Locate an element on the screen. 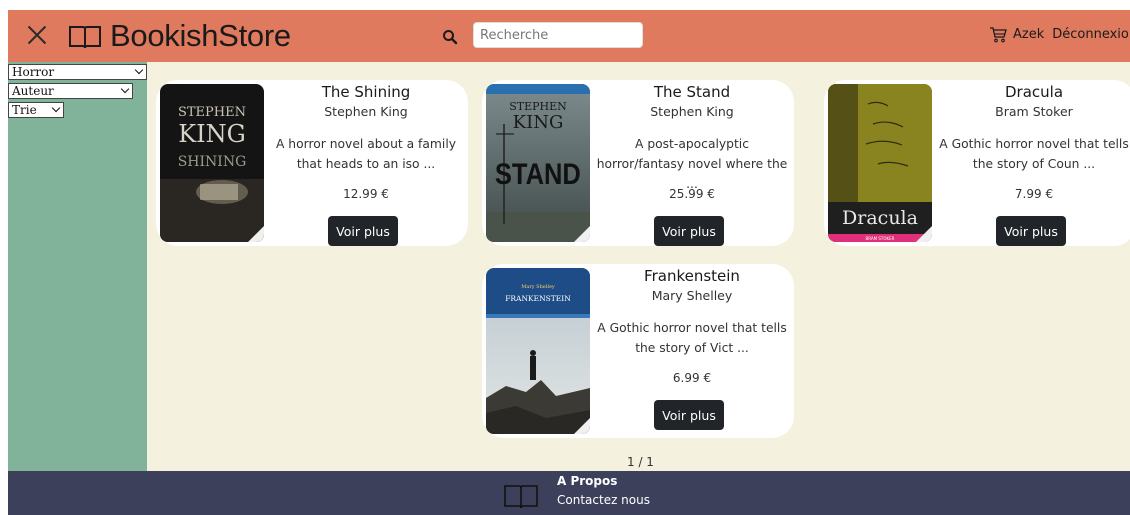 Image resolution: width=1130 pixels, height=515 pixels. cart-area: Azek Déconnexion is located at coordinates (1059, 34).